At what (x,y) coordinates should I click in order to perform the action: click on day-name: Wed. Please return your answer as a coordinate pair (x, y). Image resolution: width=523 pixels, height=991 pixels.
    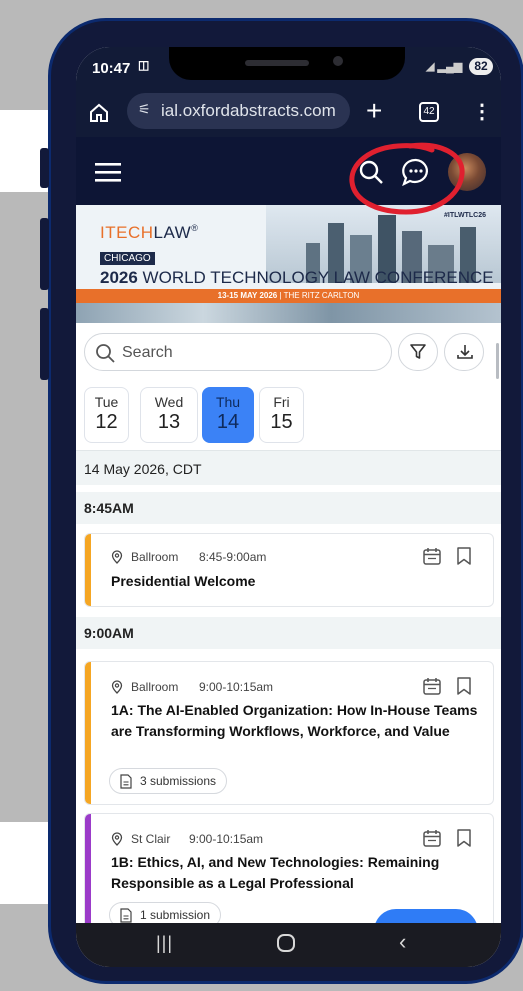
    Looking at the image, I should click on (169, 402).